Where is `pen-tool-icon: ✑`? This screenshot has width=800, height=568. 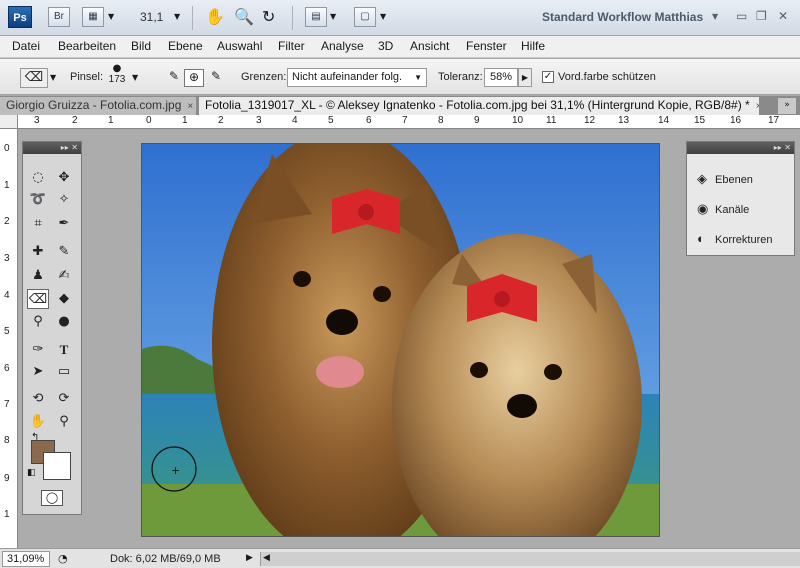
pen-tool-icon: ✑ is located at coordinates (38, 350).